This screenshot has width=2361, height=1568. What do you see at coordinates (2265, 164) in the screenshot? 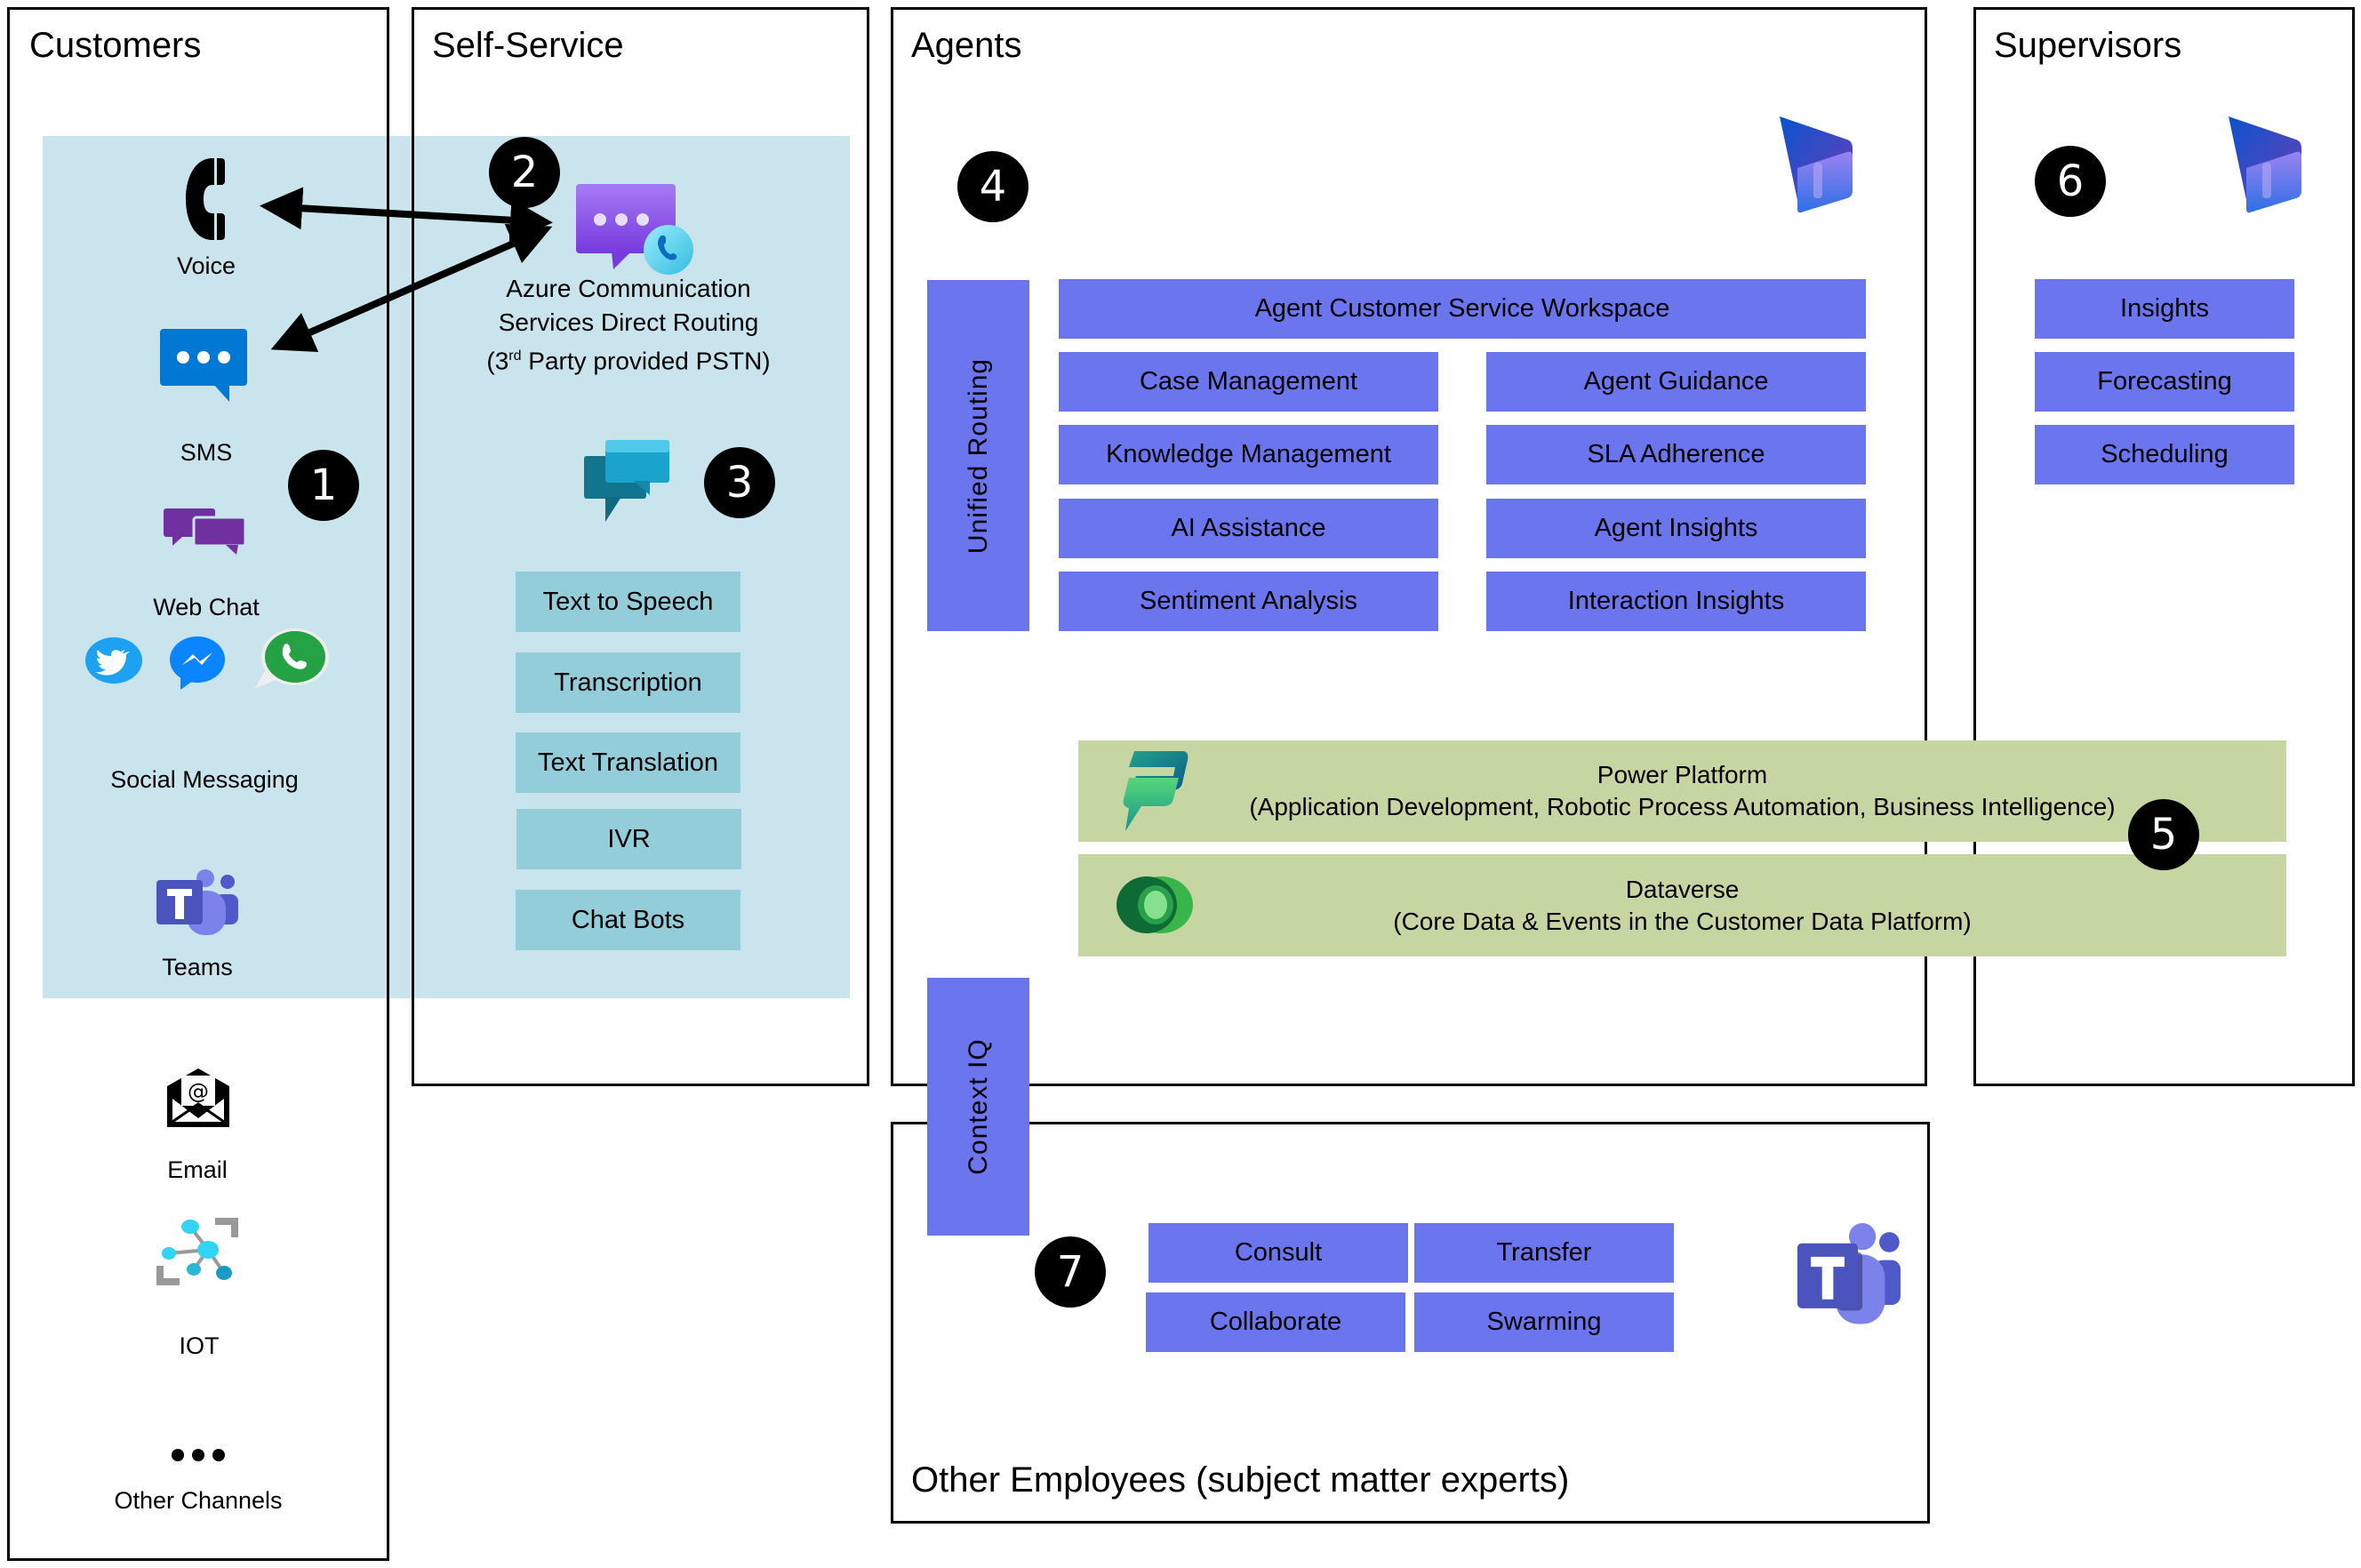
I see `dynamics-365-supervisor-icon` at bounding box center [2265, 164].